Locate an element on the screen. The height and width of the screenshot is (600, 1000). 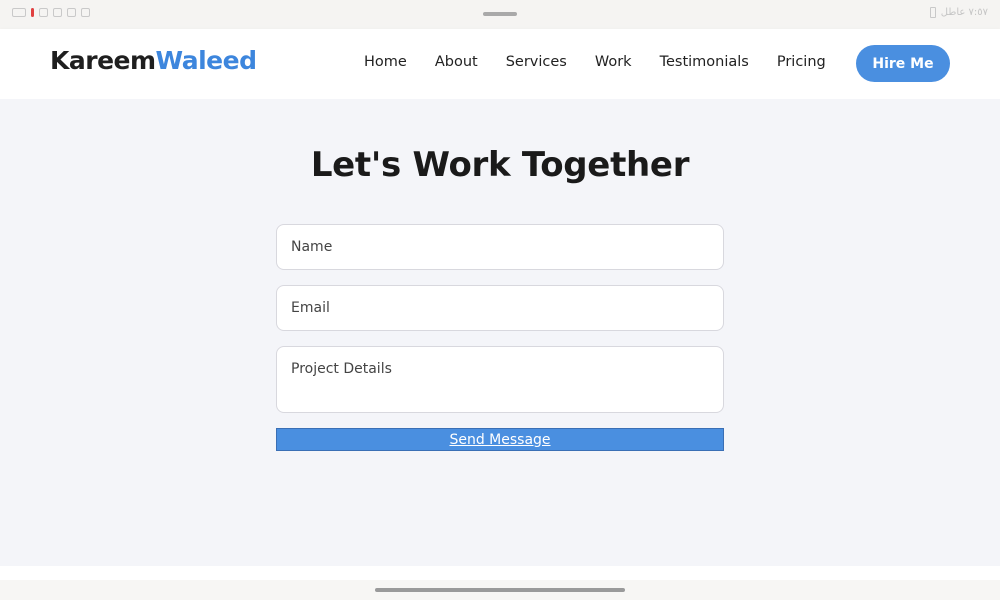
nav-about: About is located at coordinates (456, 62).